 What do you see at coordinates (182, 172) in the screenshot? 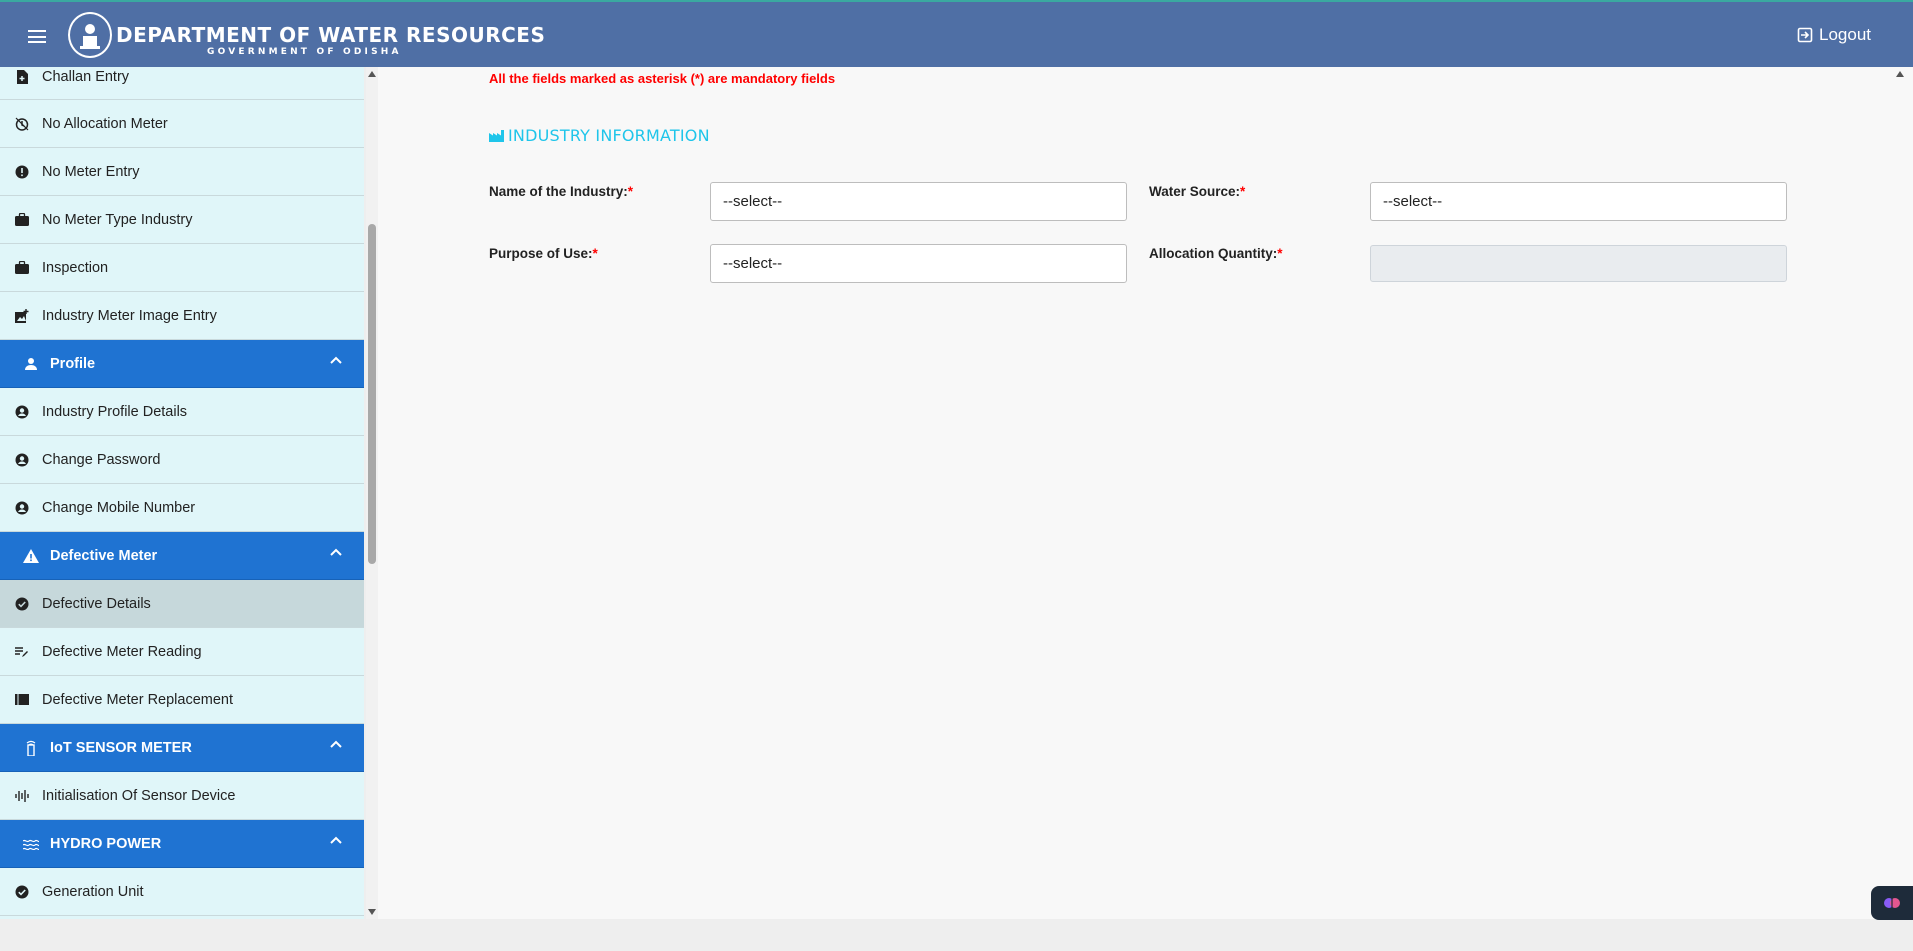
I see `sidebar-item-no-meter-entry: No Meter Entry` at bounding box center [182, 172].